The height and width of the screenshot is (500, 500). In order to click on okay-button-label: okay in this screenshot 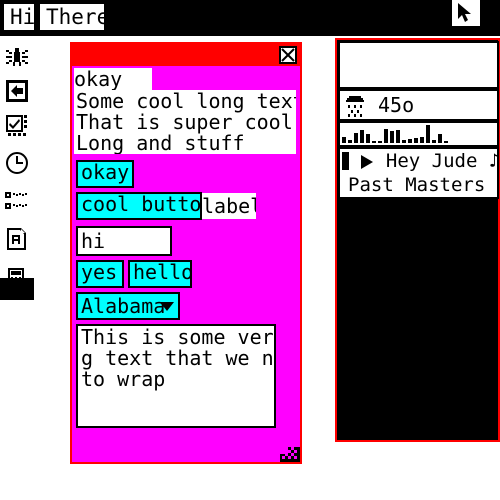, I will do `click(105, 172)`.